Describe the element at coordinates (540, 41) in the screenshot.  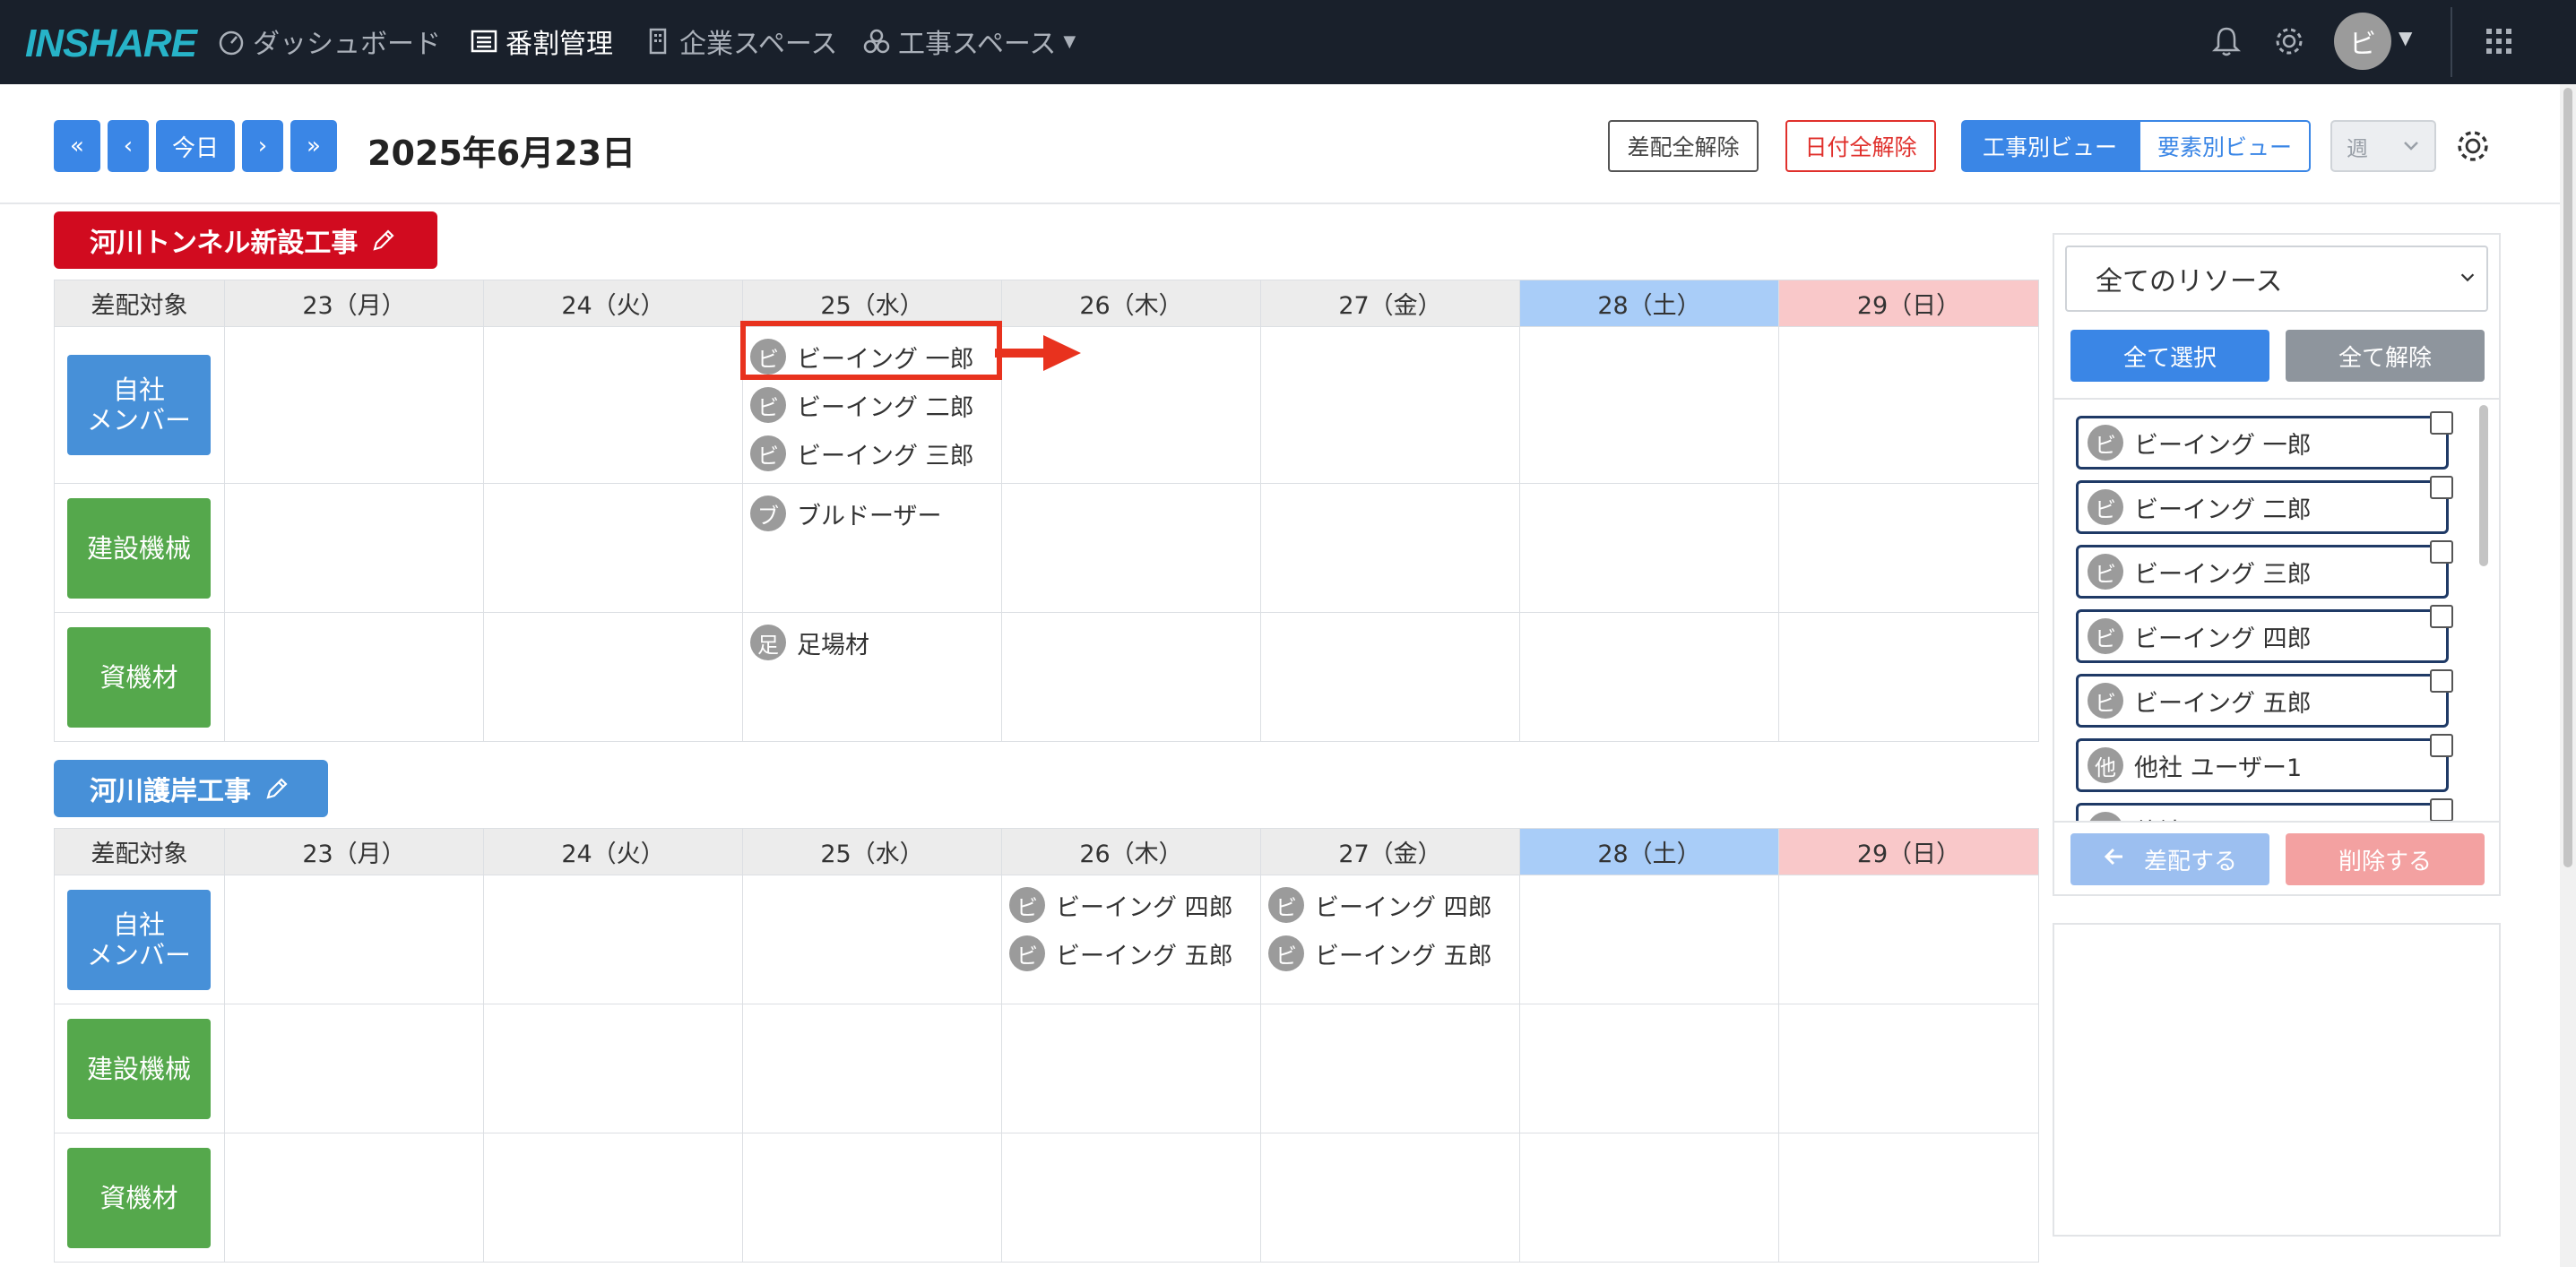
I see `nav-assignment-management: 番割管理` at that location.